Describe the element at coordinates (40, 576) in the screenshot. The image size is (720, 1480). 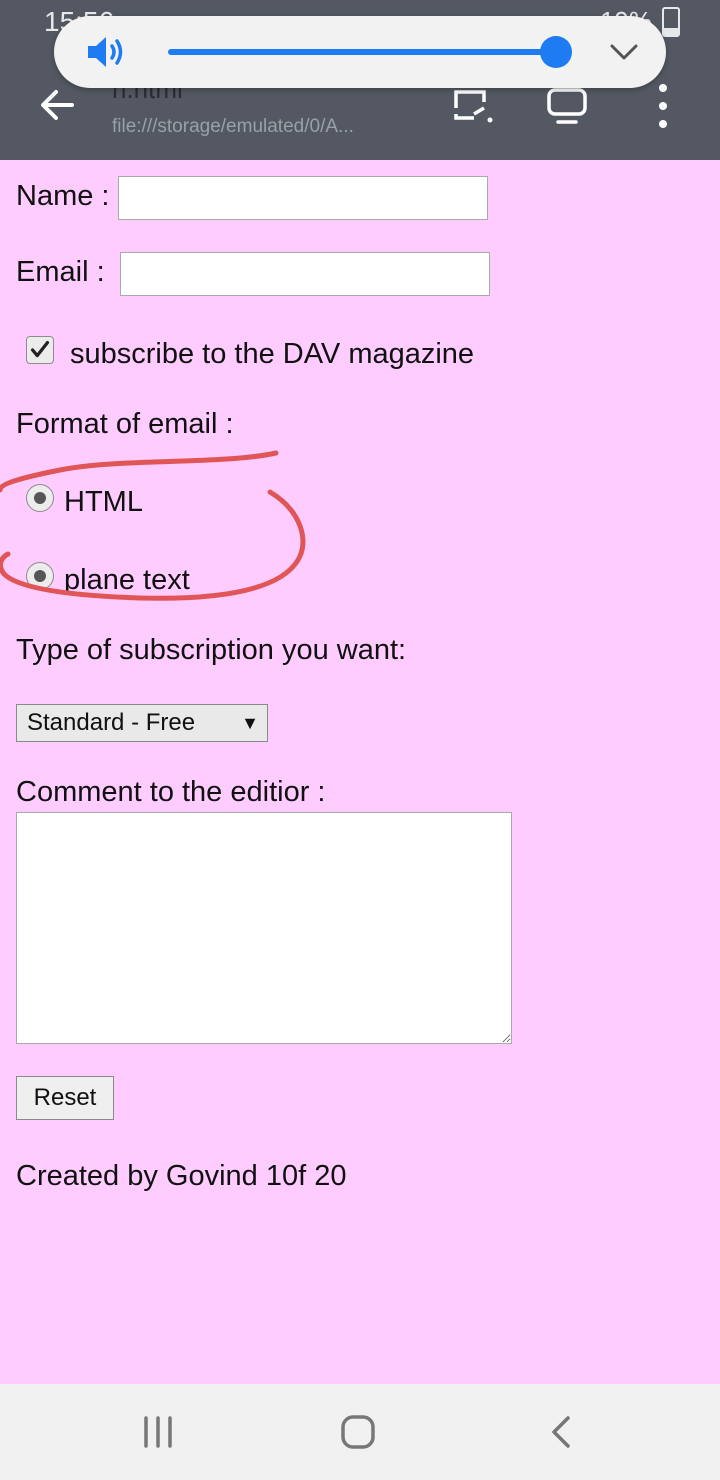
I see `format-radio-plain` at that location.